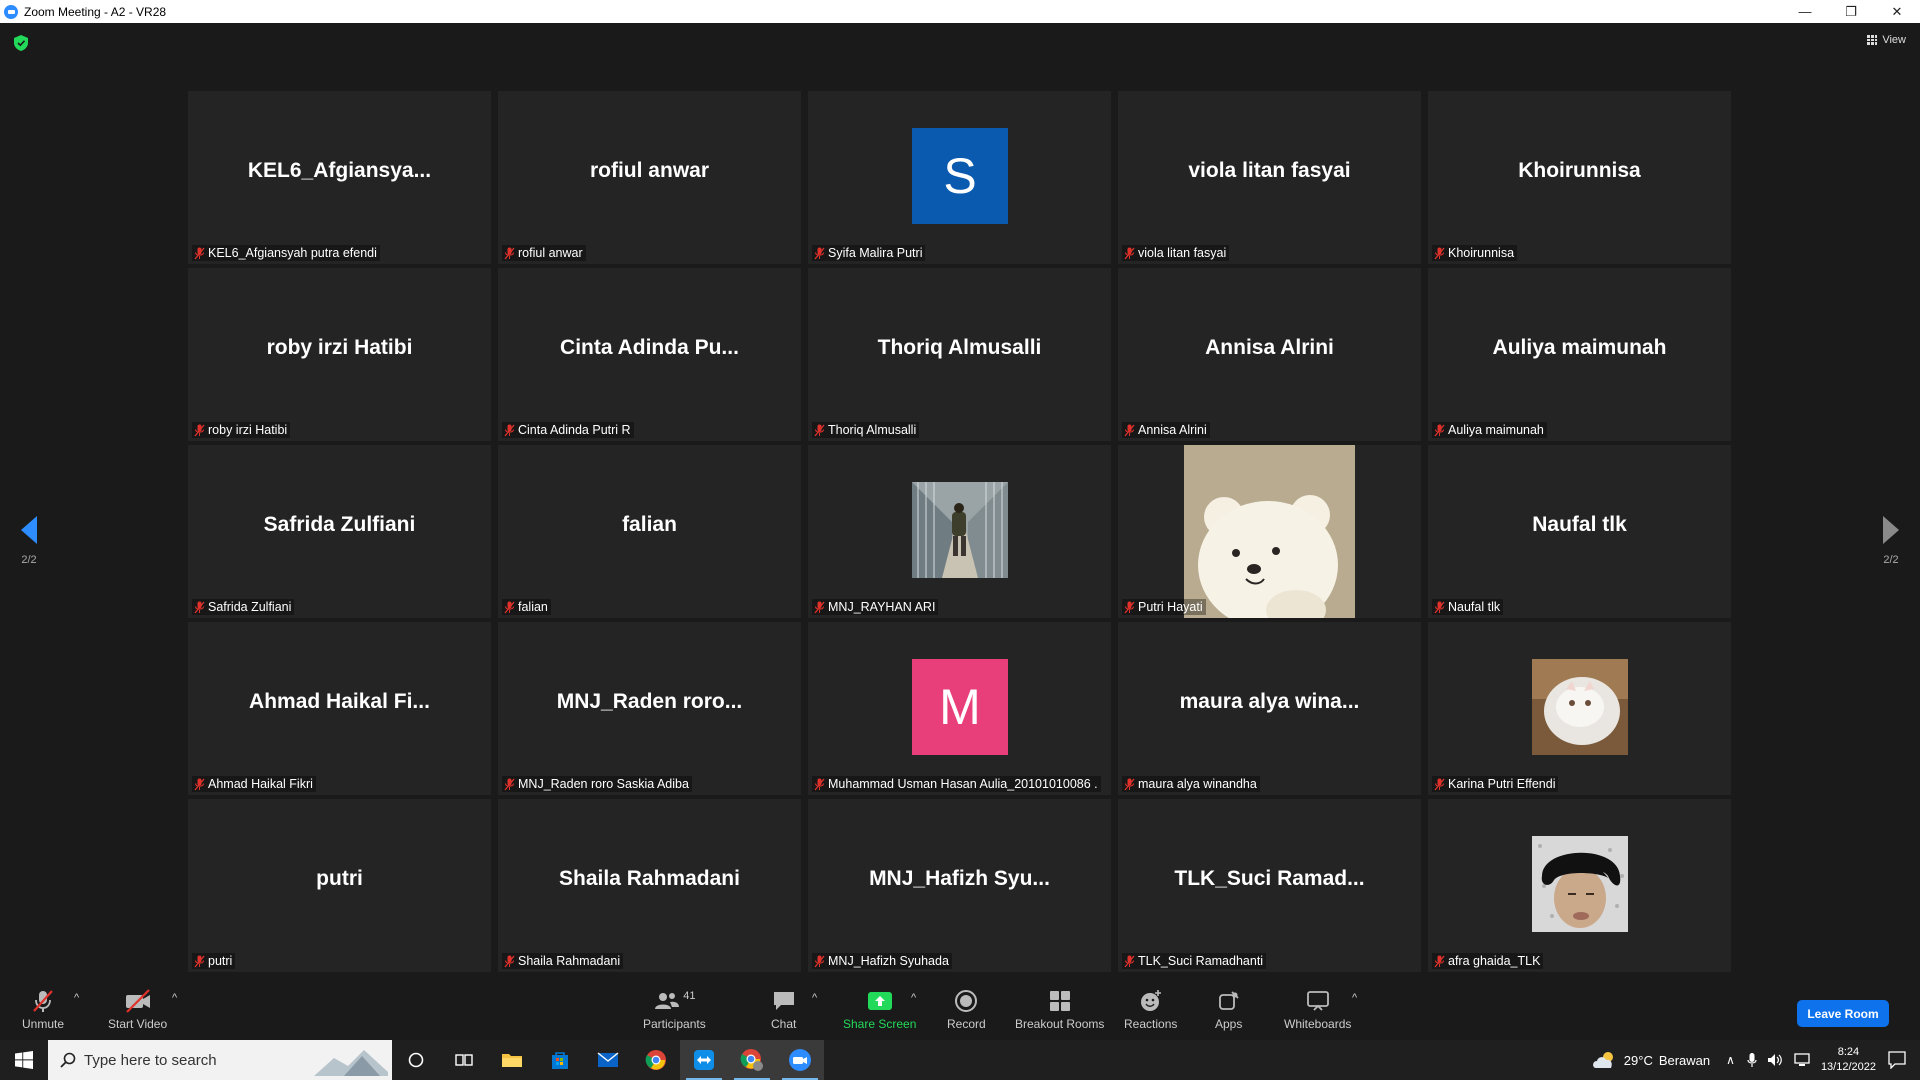  I want to click on reactions-label: Reactions, so click(1151, 1024).